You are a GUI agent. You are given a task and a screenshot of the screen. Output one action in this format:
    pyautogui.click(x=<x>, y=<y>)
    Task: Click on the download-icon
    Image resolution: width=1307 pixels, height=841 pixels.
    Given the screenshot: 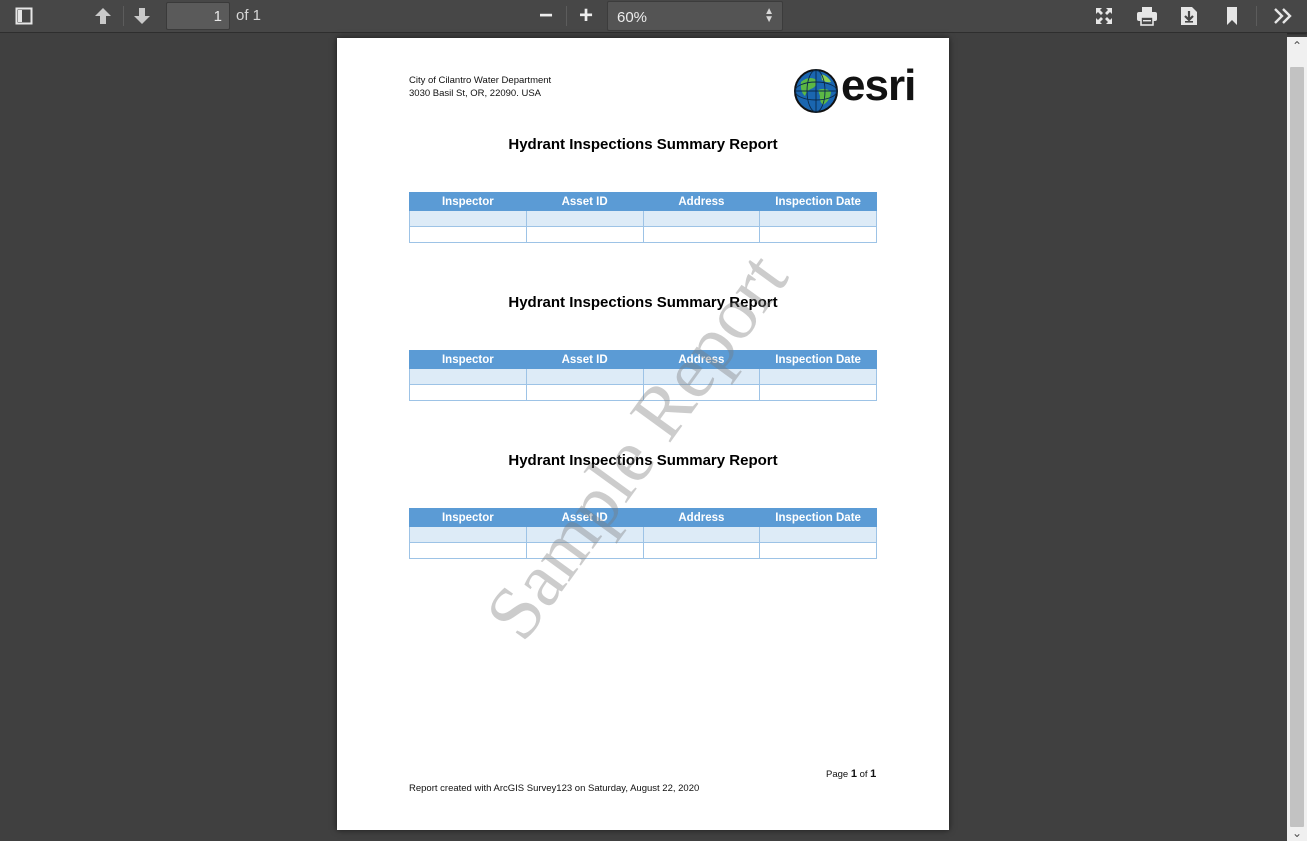 What is the action you would take?
    pyautogui.click(x=1189, y=16)
    